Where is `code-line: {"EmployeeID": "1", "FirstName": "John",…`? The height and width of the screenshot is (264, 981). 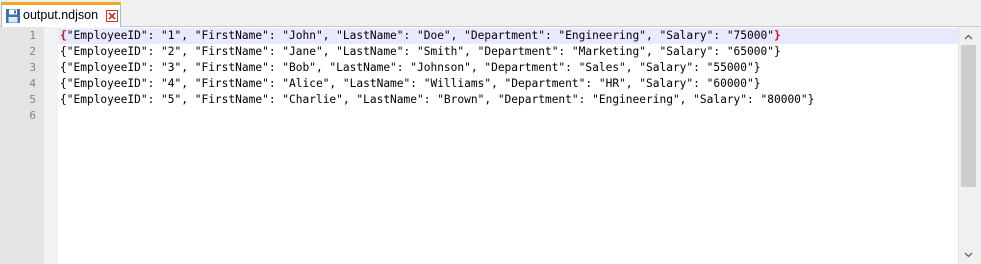
code-line: {"EmployeeID": "1", "FirstName": "John",… is located at coordinates (508, 36).